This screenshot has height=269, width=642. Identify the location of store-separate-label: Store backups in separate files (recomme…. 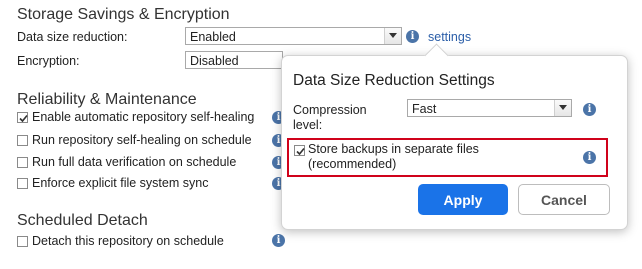
(393, 157).